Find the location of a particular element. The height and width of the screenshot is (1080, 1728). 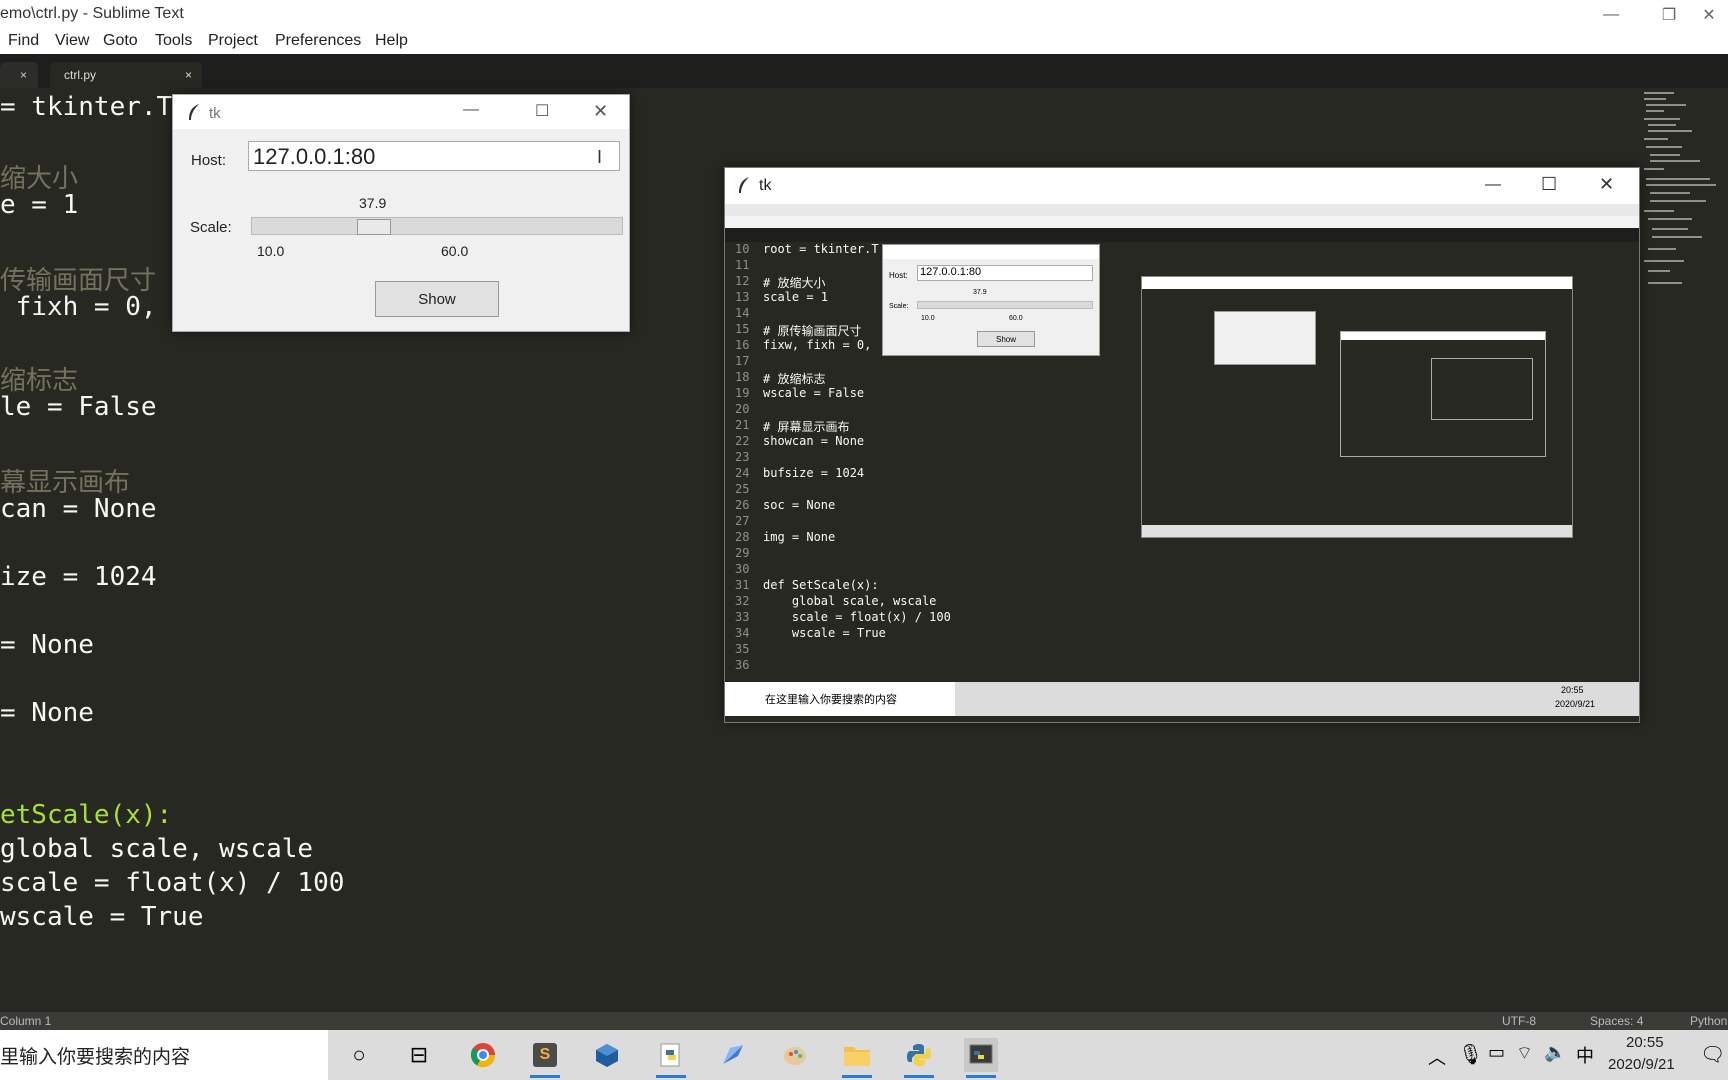

code-line: etScale(x): is located at coordinates (86, 815).